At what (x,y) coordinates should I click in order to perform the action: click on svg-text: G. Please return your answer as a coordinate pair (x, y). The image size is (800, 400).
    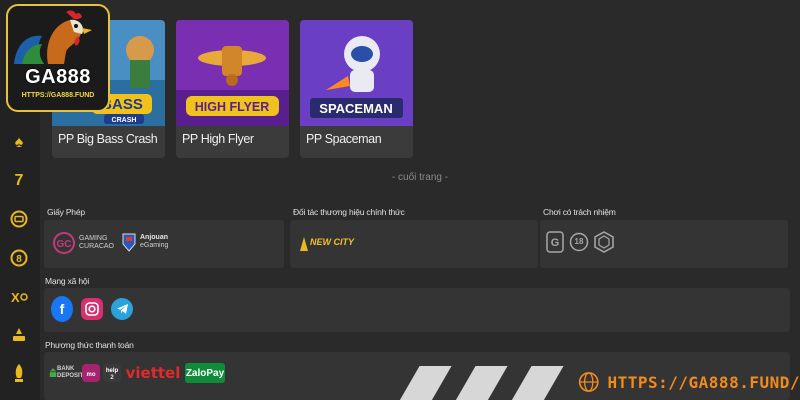
    Looking at the image, I should click on (555, 243).